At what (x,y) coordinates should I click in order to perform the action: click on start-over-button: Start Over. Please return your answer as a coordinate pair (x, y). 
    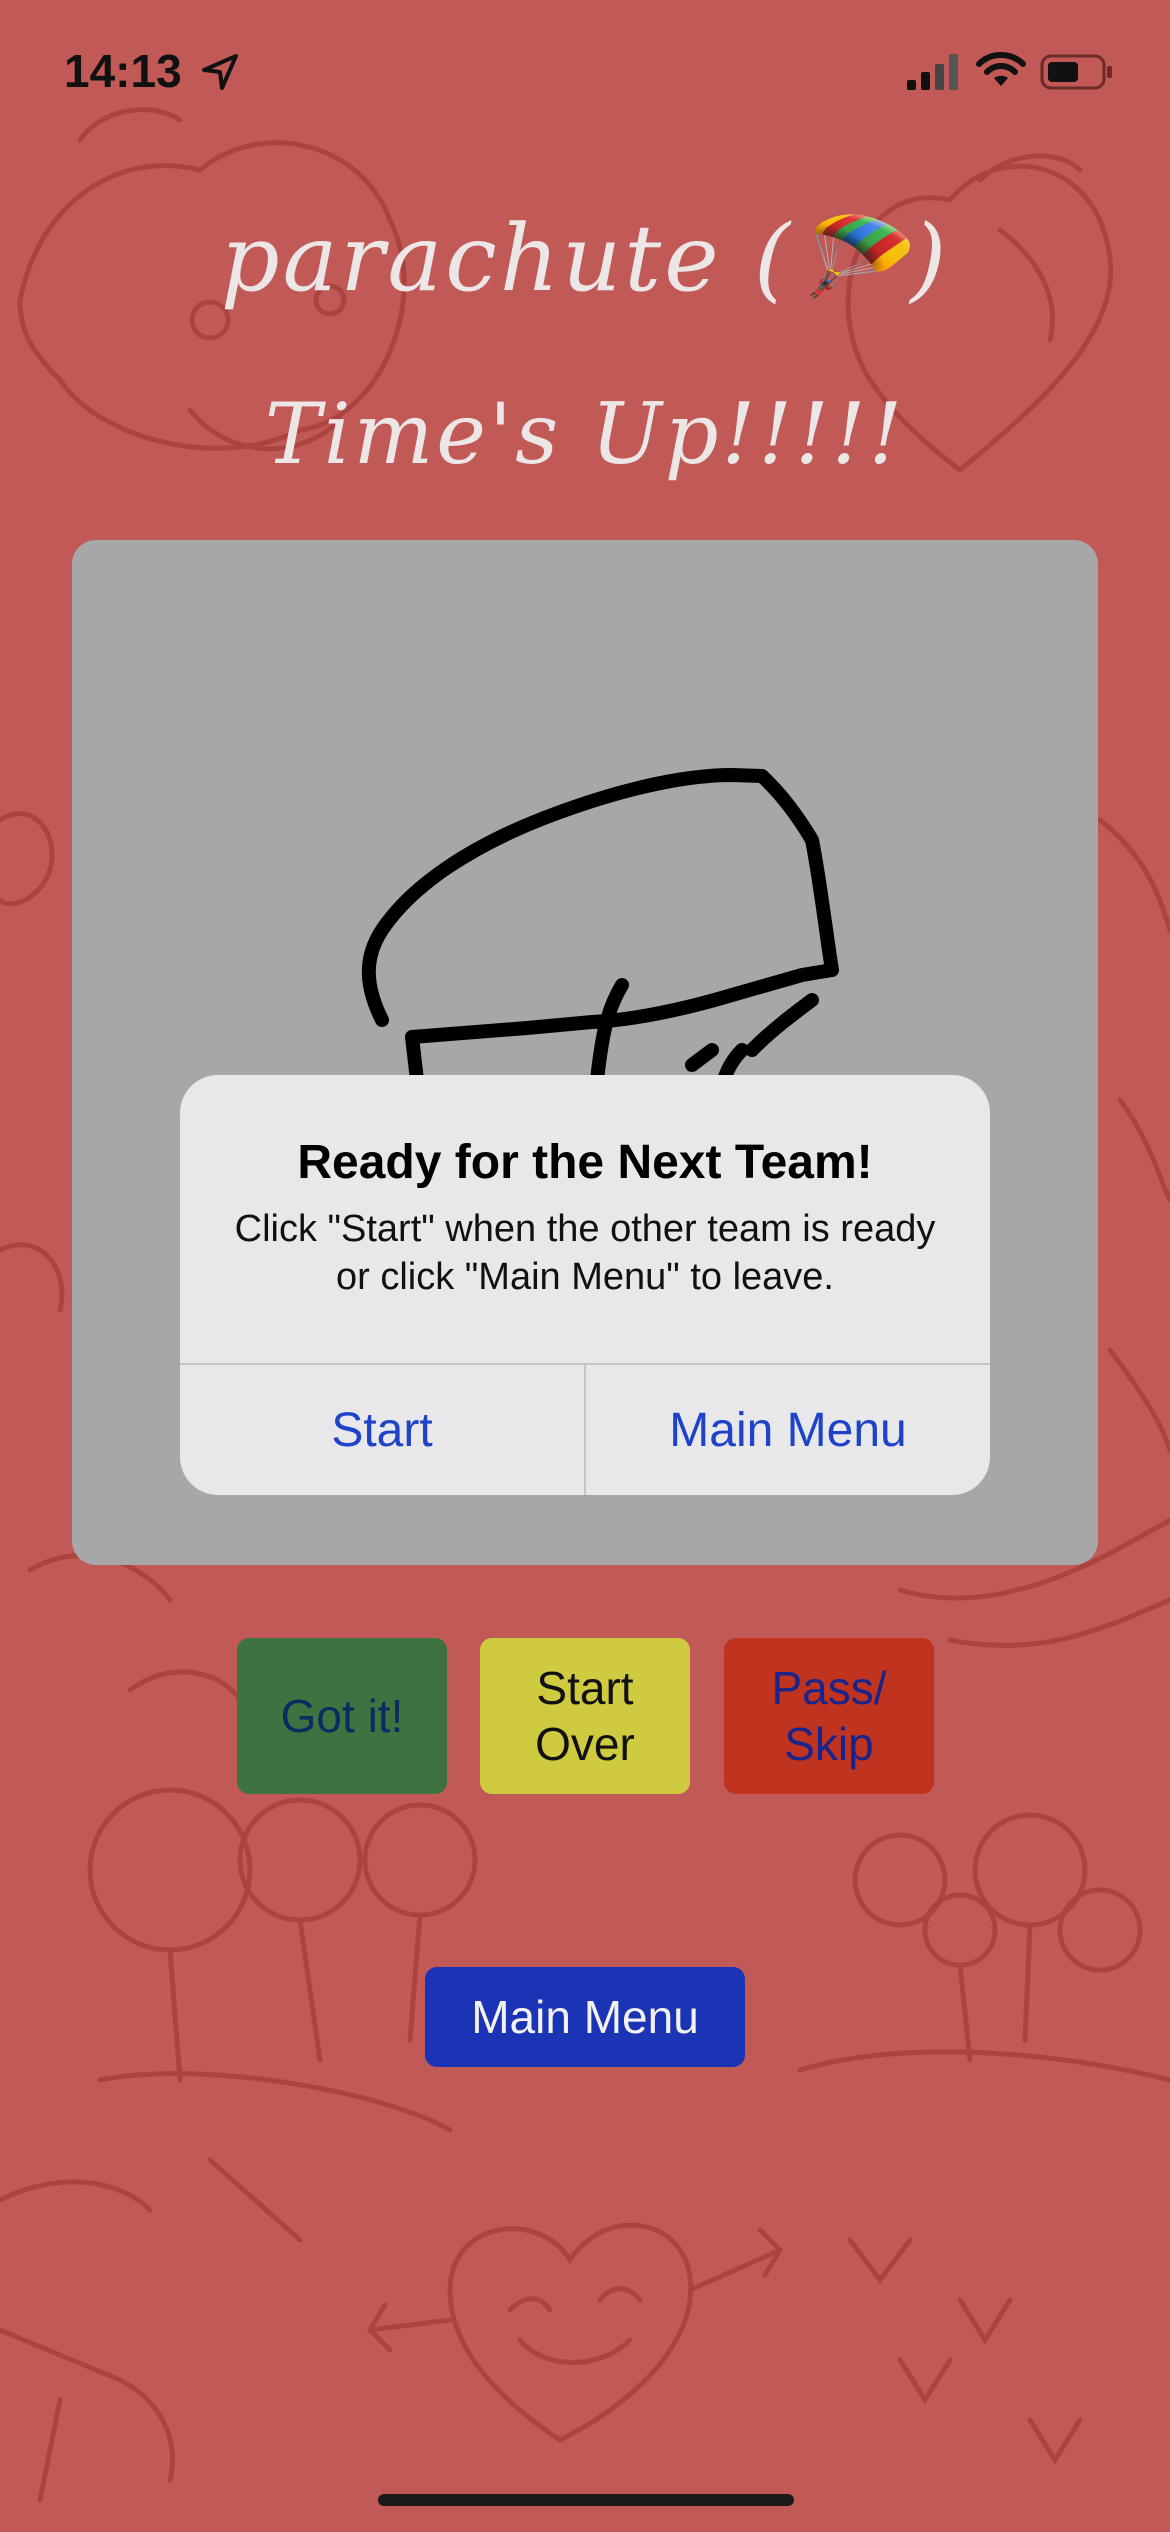
    Looking at the image, I should click on (585, 1716).